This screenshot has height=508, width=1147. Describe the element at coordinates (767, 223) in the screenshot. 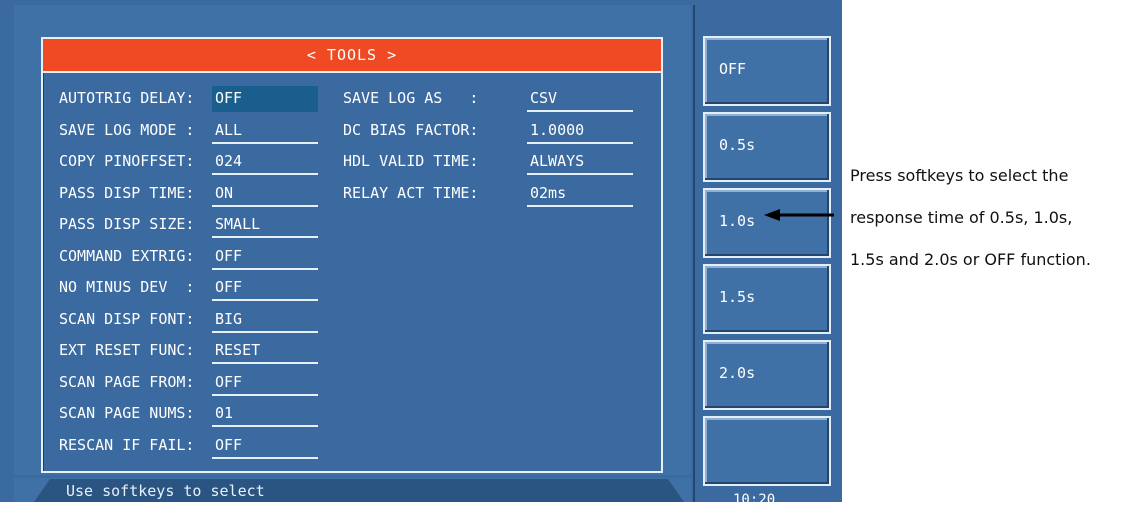

I see `softkey-1-0s: 1.0s` at that location.